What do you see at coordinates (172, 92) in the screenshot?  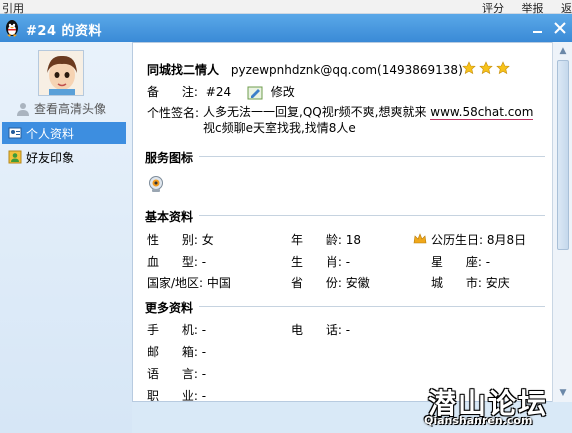 I see `remark-label: 备 注:` at bounding box center [172, 92].